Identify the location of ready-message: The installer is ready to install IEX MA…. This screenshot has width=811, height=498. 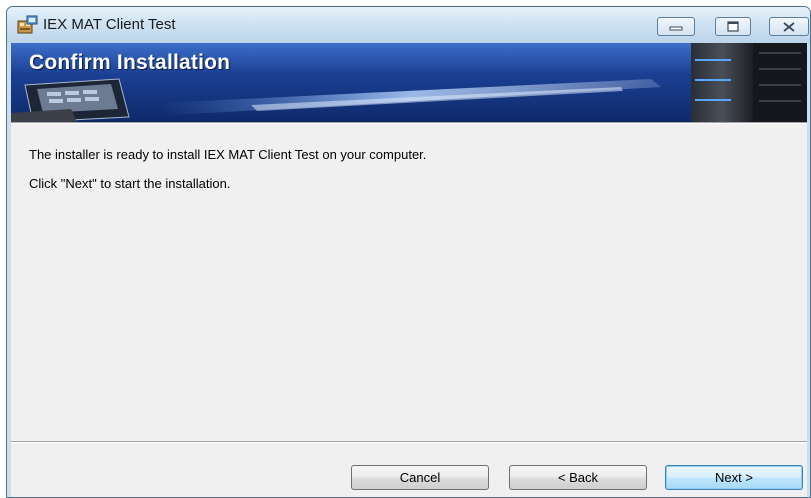
(228, 154).